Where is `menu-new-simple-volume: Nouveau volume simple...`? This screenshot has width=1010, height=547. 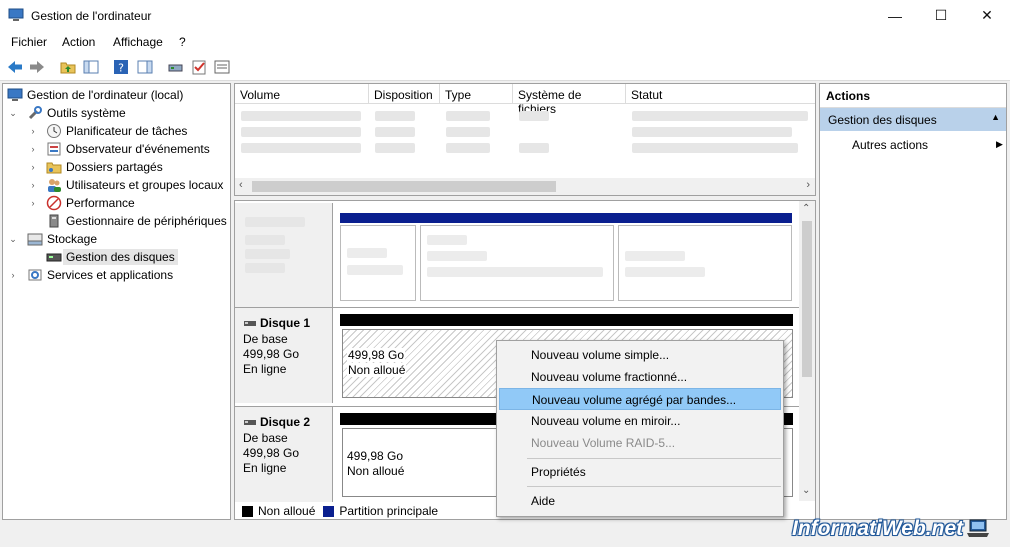 menu-new-simple-volume: Nouveau volume simple... is located at coordinates (640, 355).